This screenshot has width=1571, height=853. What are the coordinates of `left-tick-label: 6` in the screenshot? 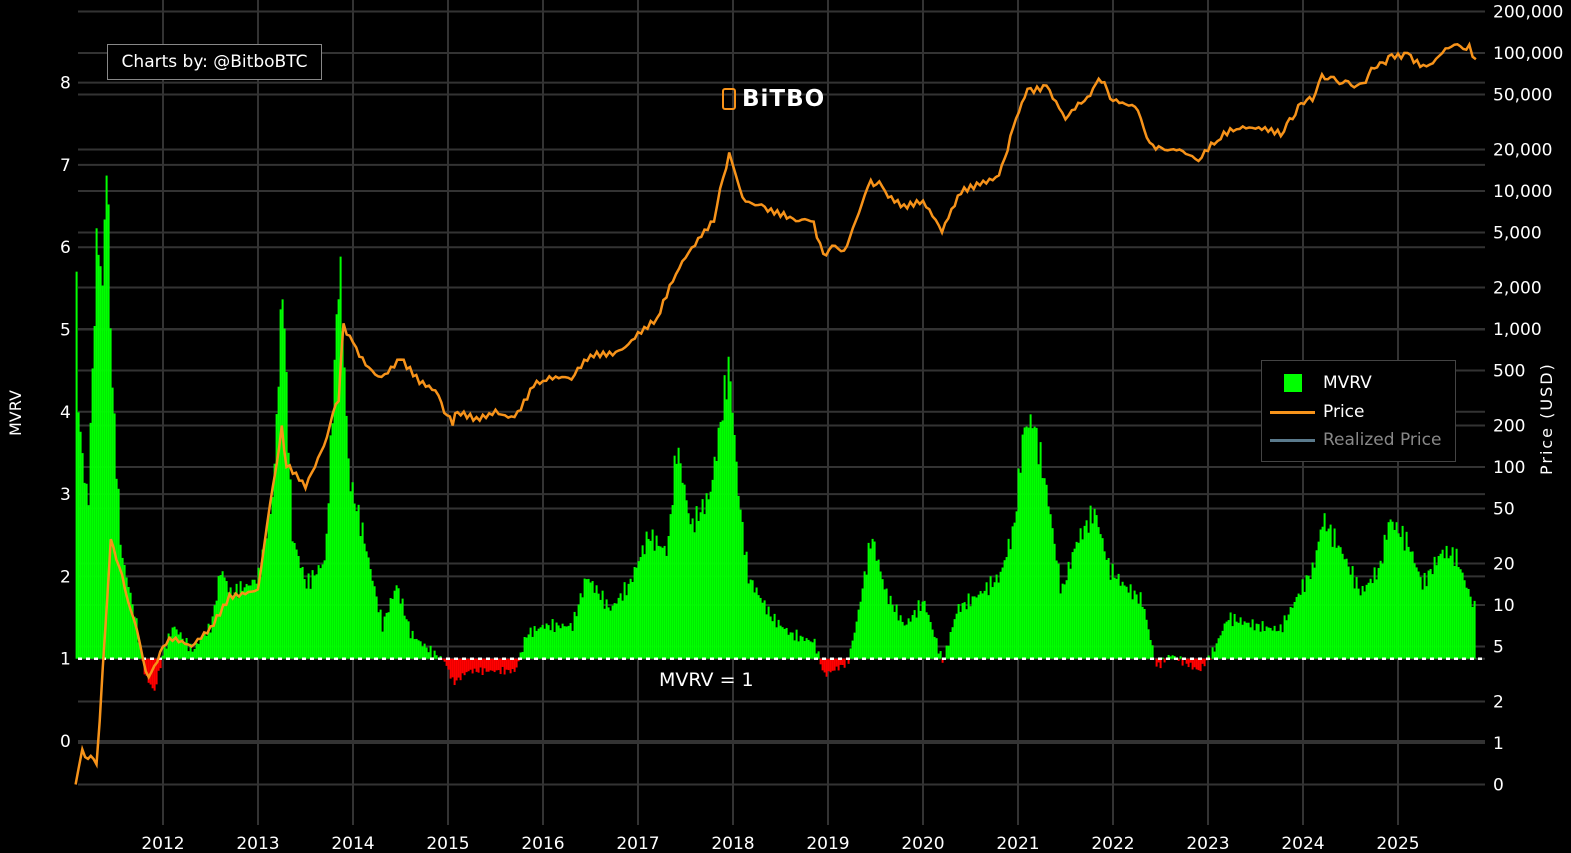 It's located at (65, 248).